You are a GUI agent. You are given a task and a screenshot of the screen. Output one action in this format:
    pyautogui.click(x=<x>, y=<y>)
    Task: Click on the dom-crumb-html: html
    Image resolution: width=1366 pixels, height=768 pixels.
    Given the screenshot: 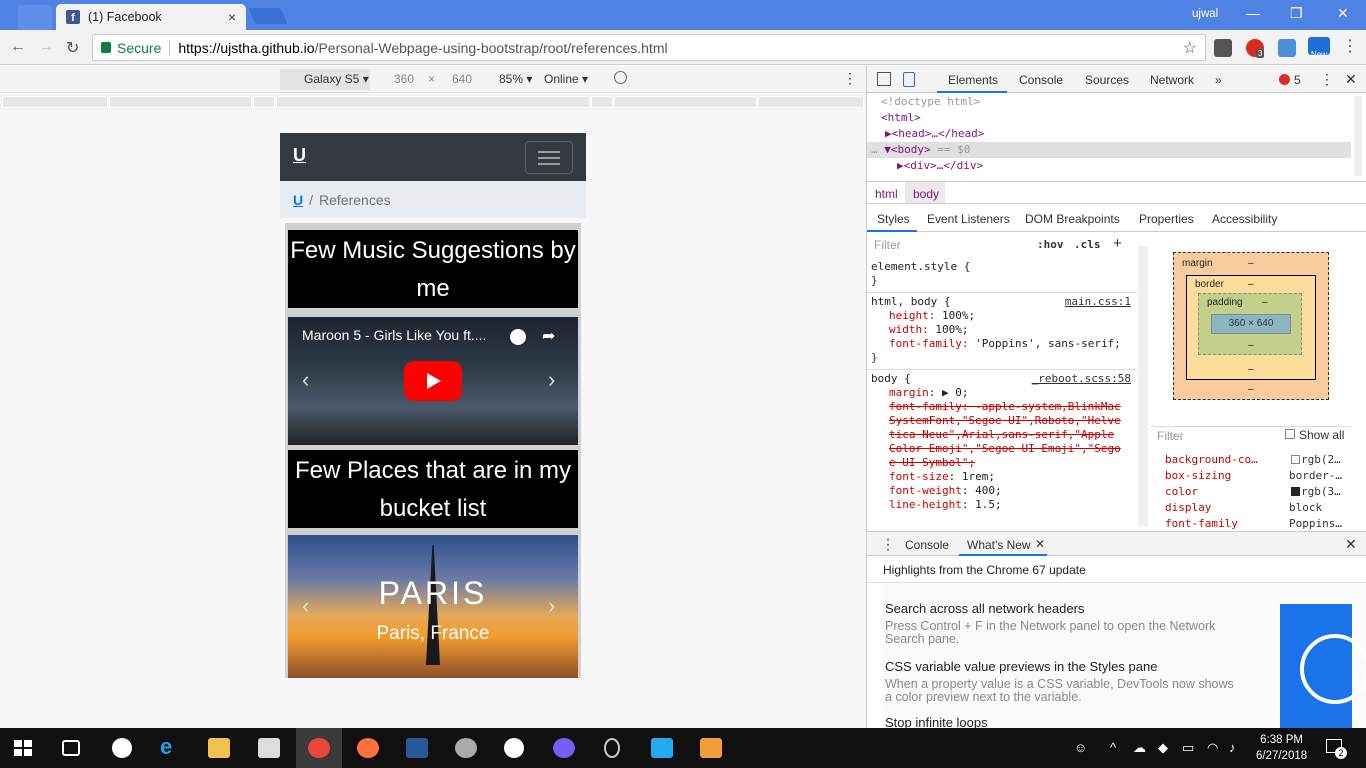 What is the action you would take?
    pyautogui.click(x=886, y=194)
    